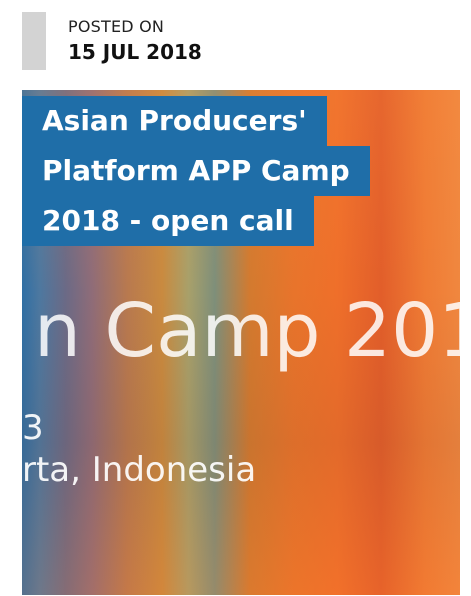 The height and width of the screenshot is (596, 471). I want to click on posted-date: 15 JUL 2018, so click(135, 52).